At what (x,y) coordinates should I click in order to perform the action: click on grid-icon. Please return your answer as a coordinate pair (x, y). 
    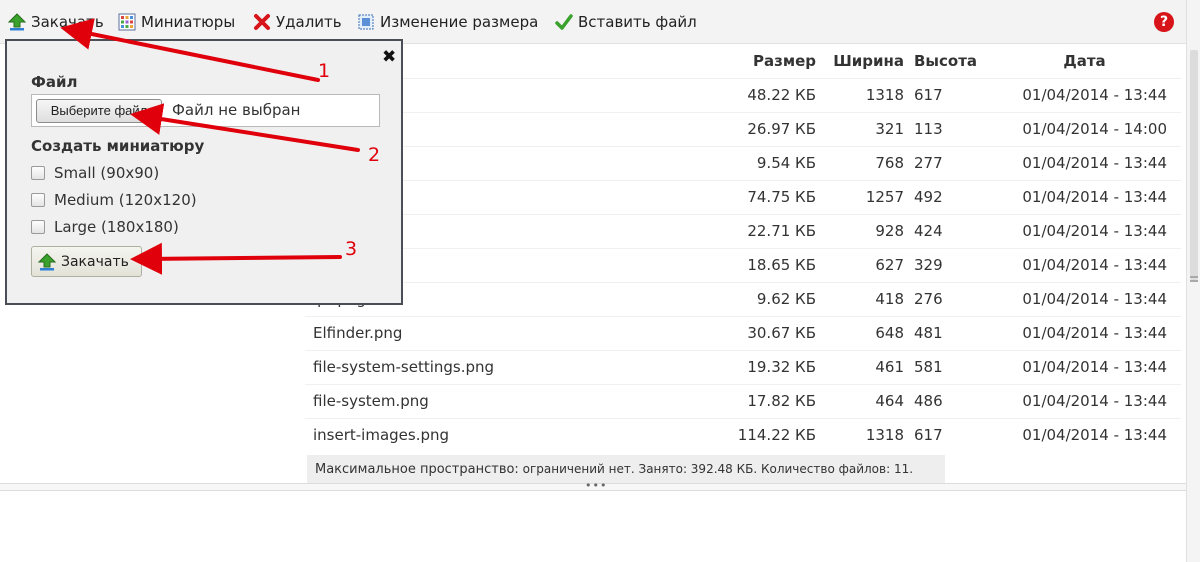
    Looking at the image, I should click on (127, 22).